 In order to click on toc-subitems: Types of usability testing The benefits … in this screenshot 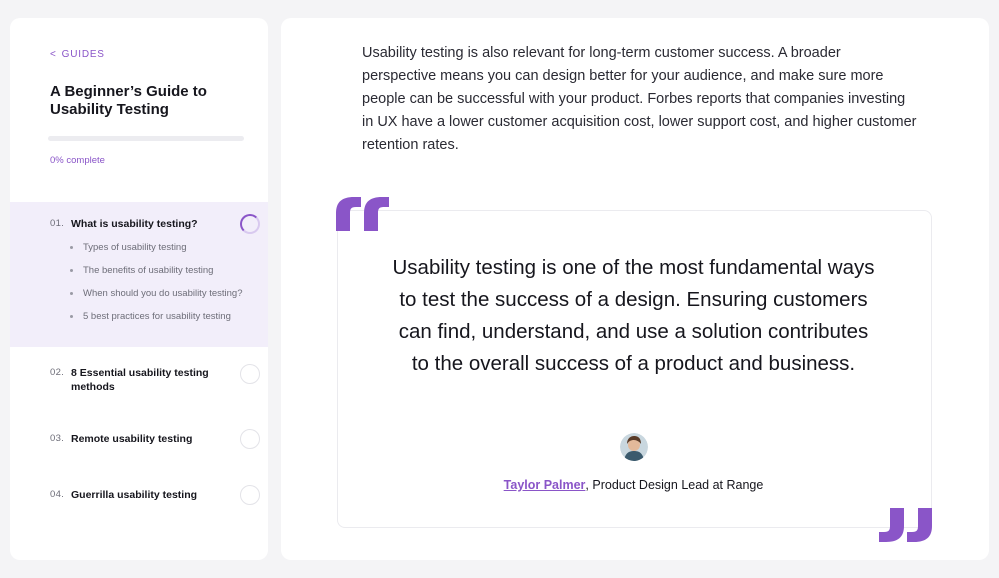, I will do `click(139, 277)`.